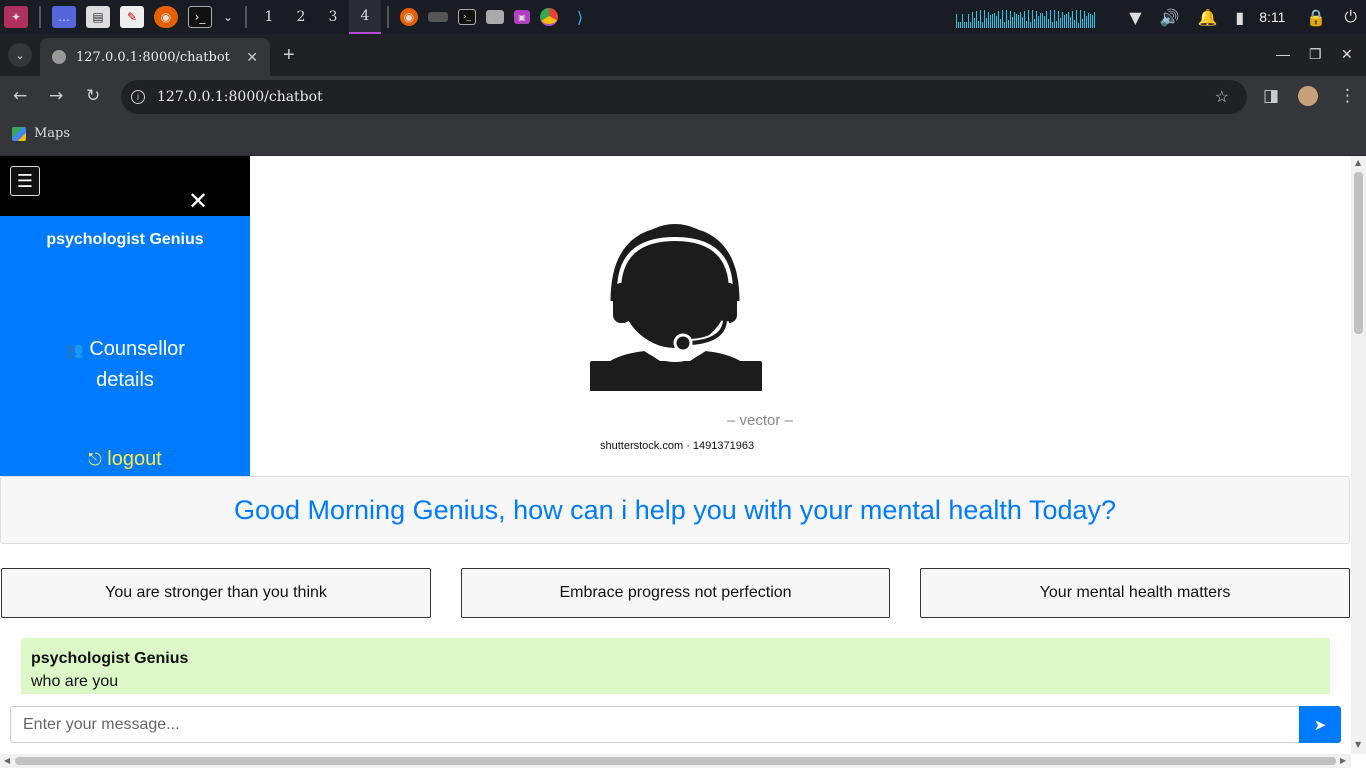  What do you see at coordinates (333, 17) in the screenshot?
I see `workspace-3: 3` at bounding box center [333, 17].